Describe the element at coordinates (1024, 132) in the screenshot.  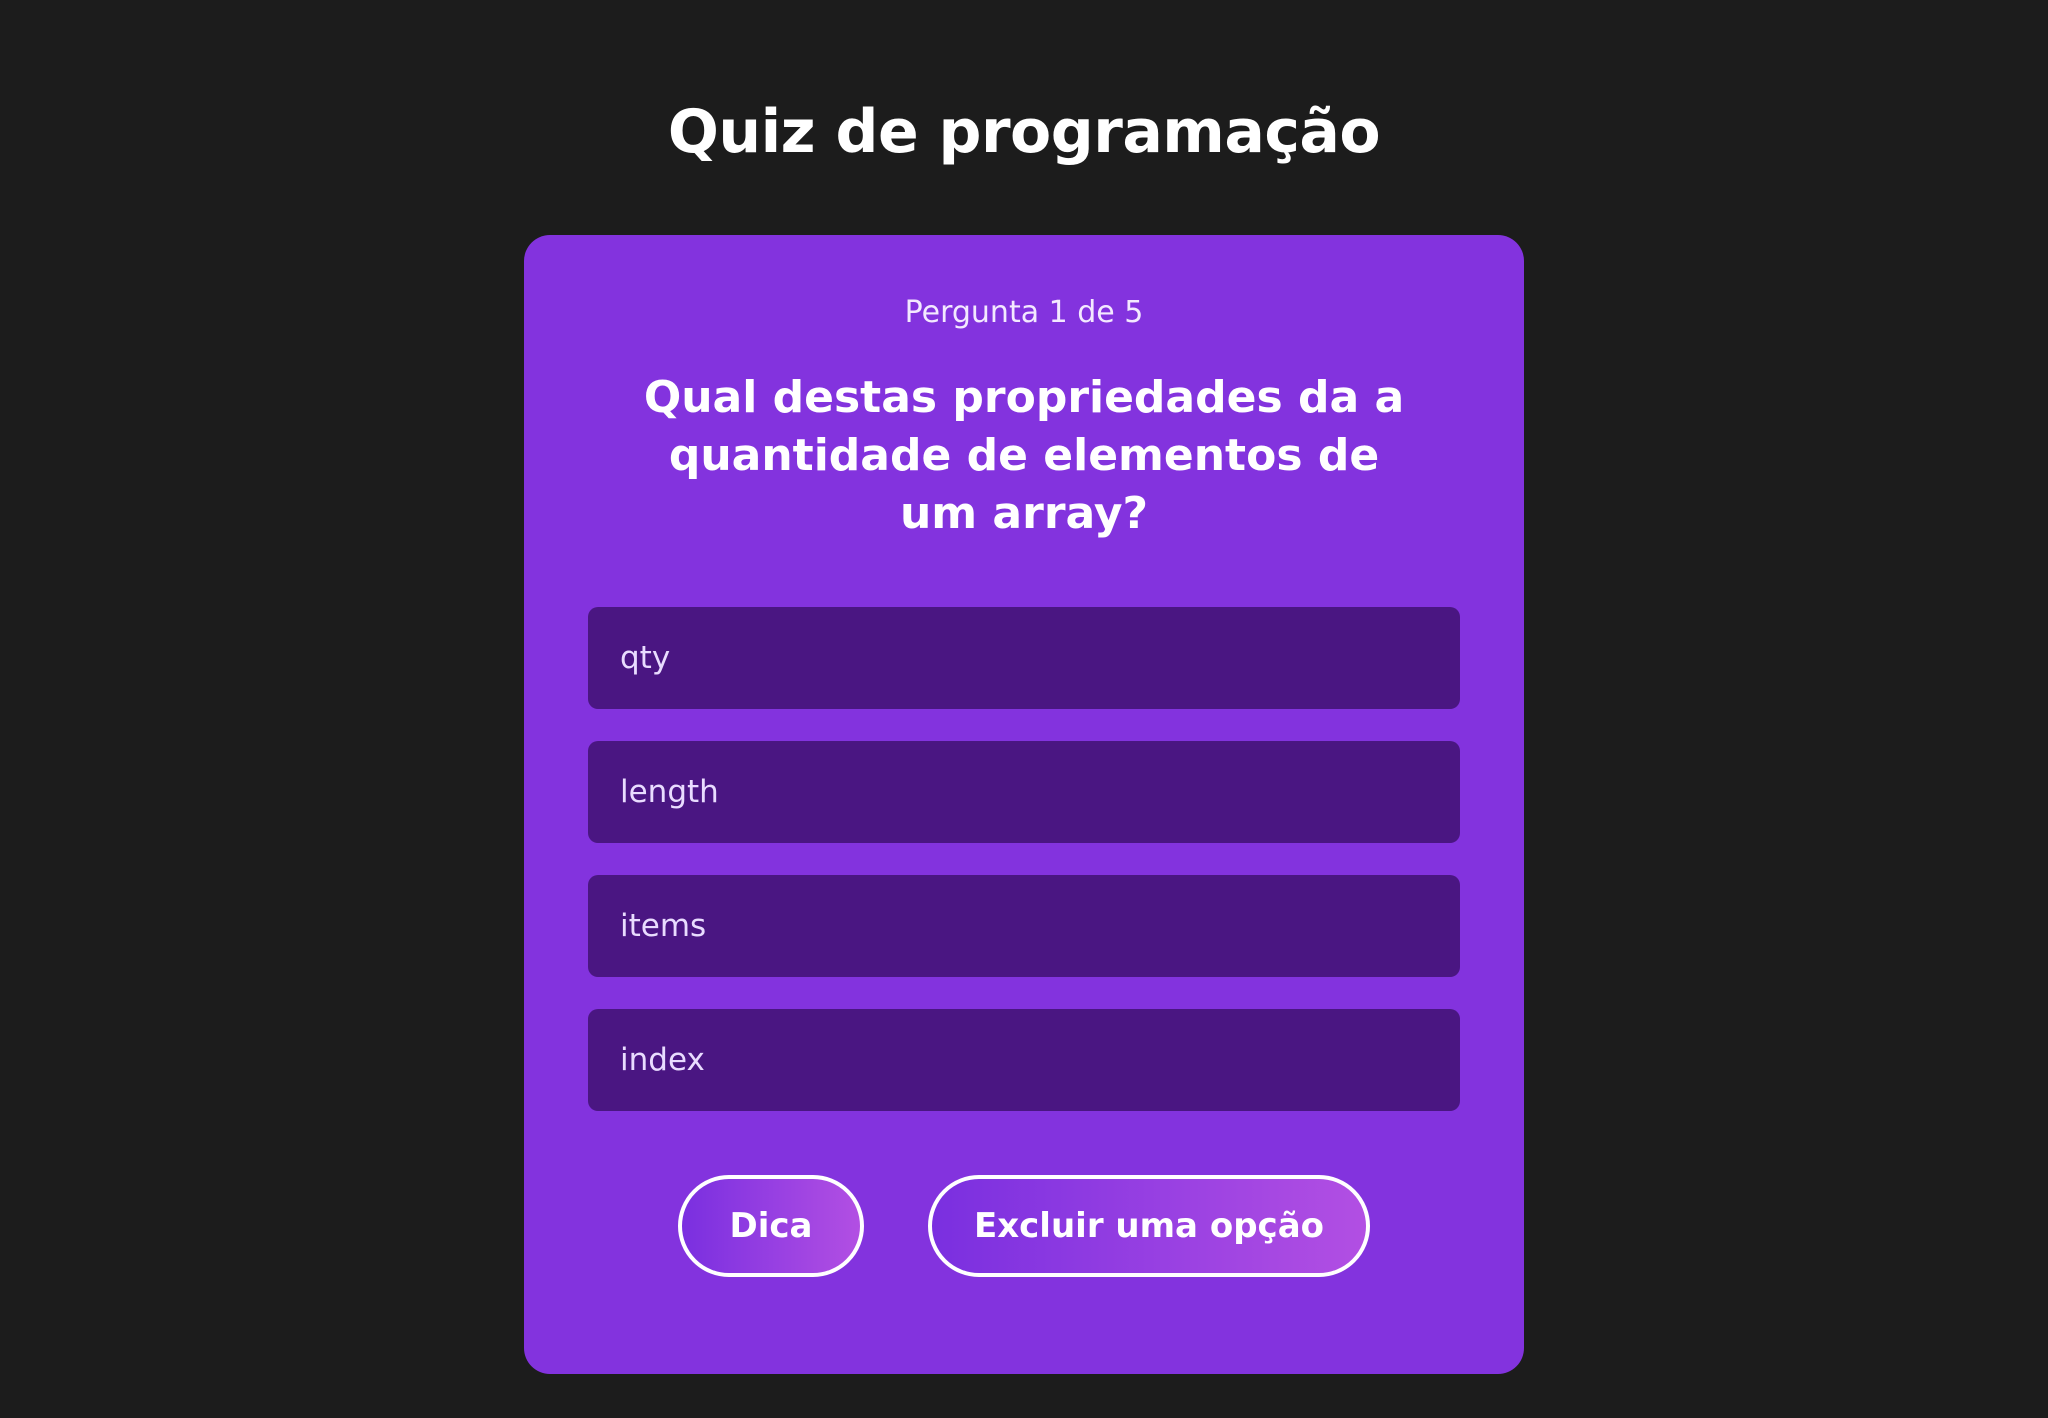
I see `page-title: Quiz de programação` at that location.